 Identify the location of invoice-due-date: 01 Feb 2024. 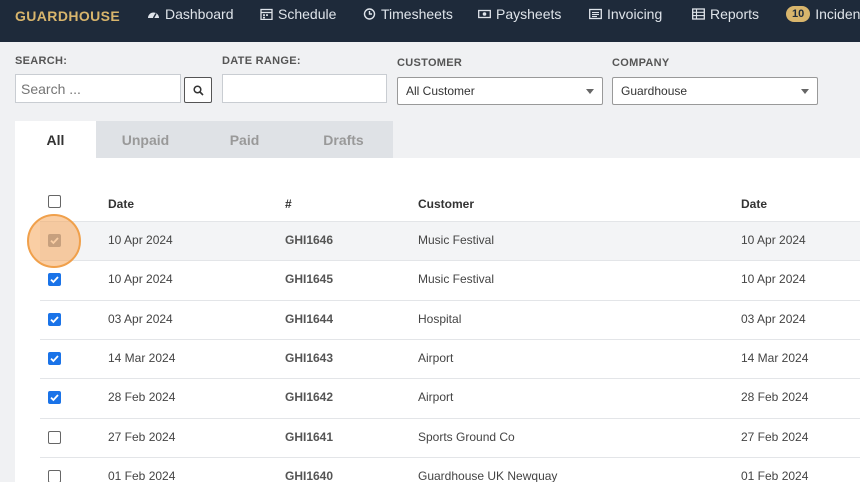
(775, 475).